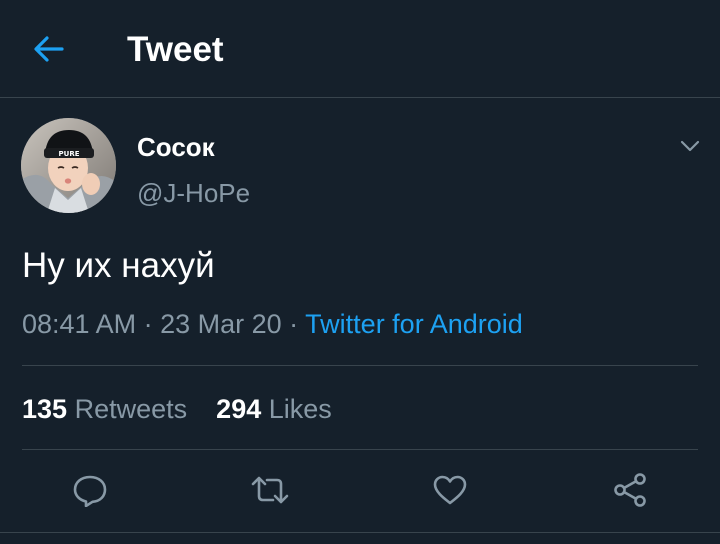 Image resolution: width=720 pixels, height=544 pixels. I want to click on more-options-button, so click(690, 146).